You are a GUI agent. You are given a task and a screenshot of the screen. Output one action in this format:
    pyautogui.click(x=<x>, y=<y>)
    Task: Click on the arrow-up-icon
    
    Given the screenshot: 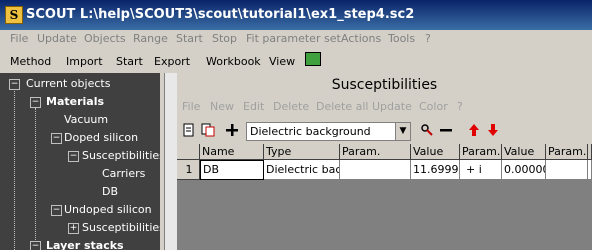 What is the action you would take?
    pyautogui.click(x=474, y=130)
    